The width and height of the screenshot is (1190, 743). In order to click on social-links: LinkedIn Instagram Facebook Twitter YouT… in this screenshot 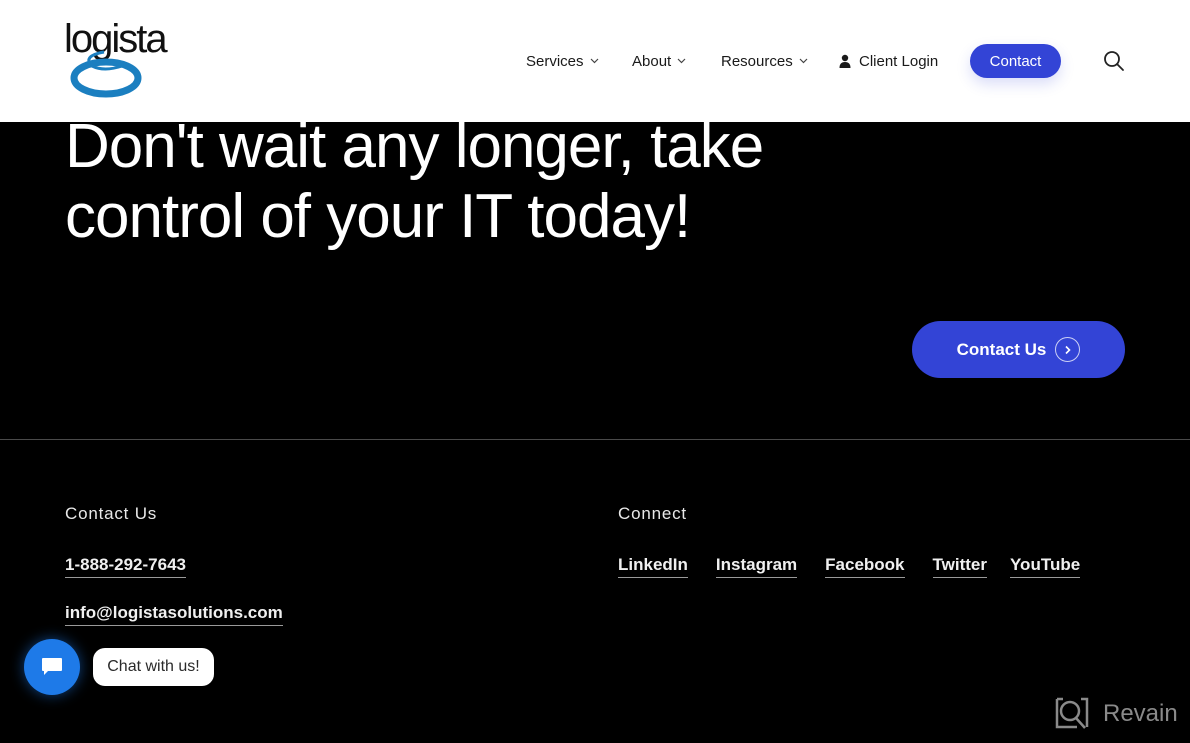, I will do `click(863, 566)`.